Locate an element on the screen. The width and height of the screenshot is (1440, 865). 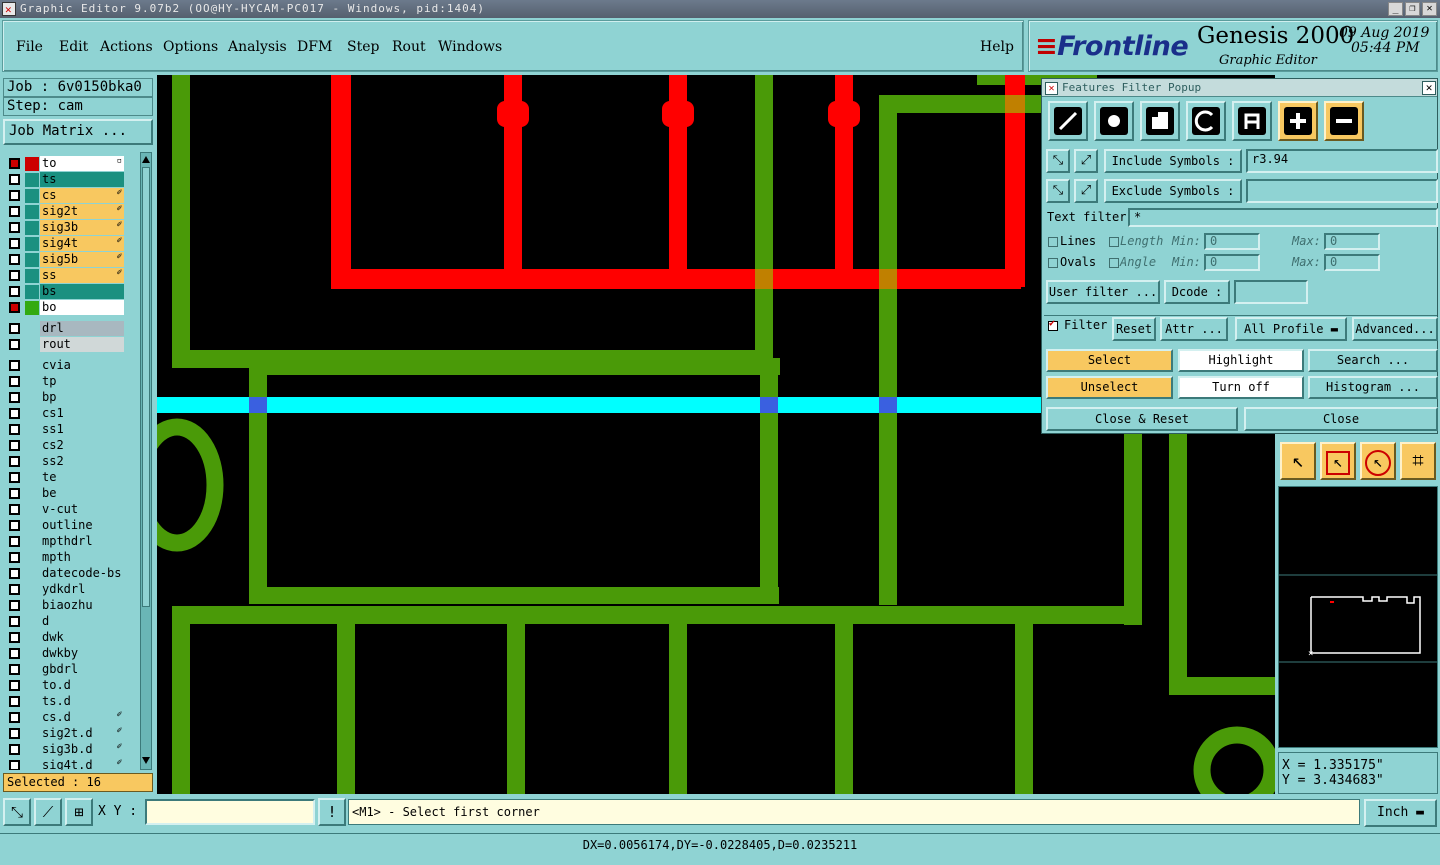
turn-off-button: Turn off is located at coordinates (1241, 387).